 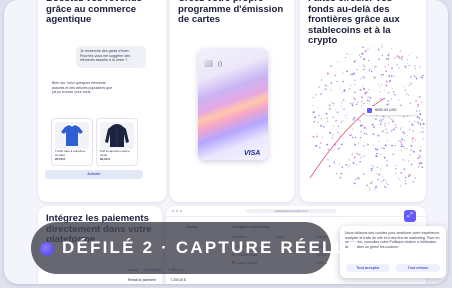 What do you see at coordinates (94, 174) in the screenshot?
I see `buy-button: Acheter` at bounding box center [94, 174].